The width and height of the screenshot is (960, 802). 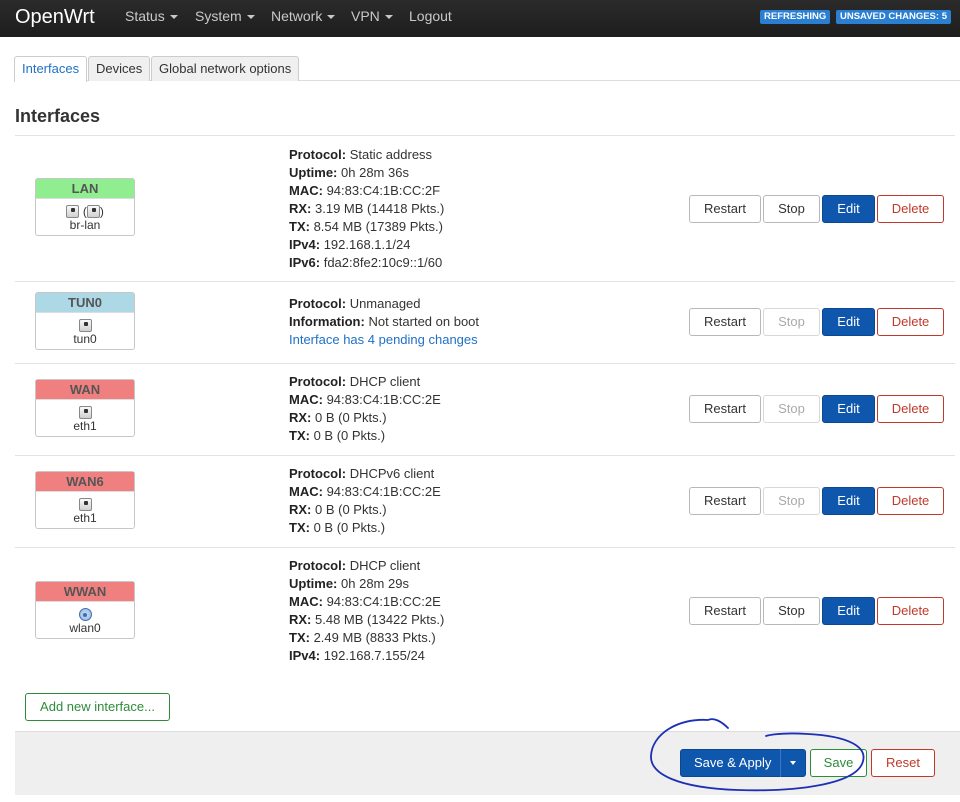 What do you see at coordinates (225, 68) in the screenshot?
I see `tab-global-network-options: Global network options` at bounding box center [225, 68].